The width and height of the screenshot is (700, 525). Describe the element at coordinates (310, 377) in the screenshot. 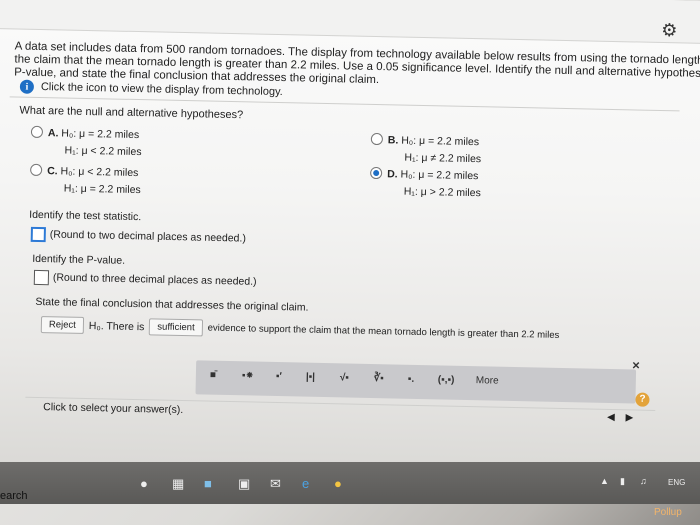

I see `absolute-value-button: |▪|` at that location.